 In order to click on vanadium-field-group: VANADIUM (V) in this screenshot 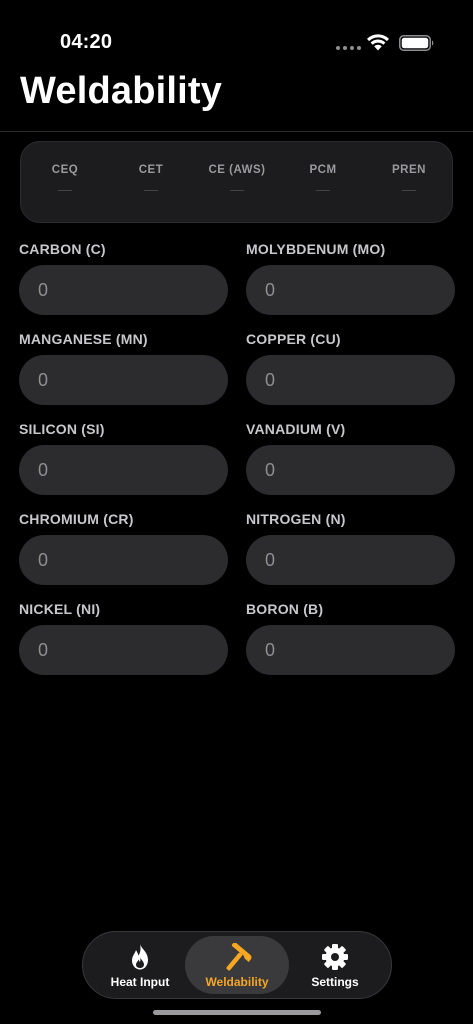, I will do `click(350, 458)`.